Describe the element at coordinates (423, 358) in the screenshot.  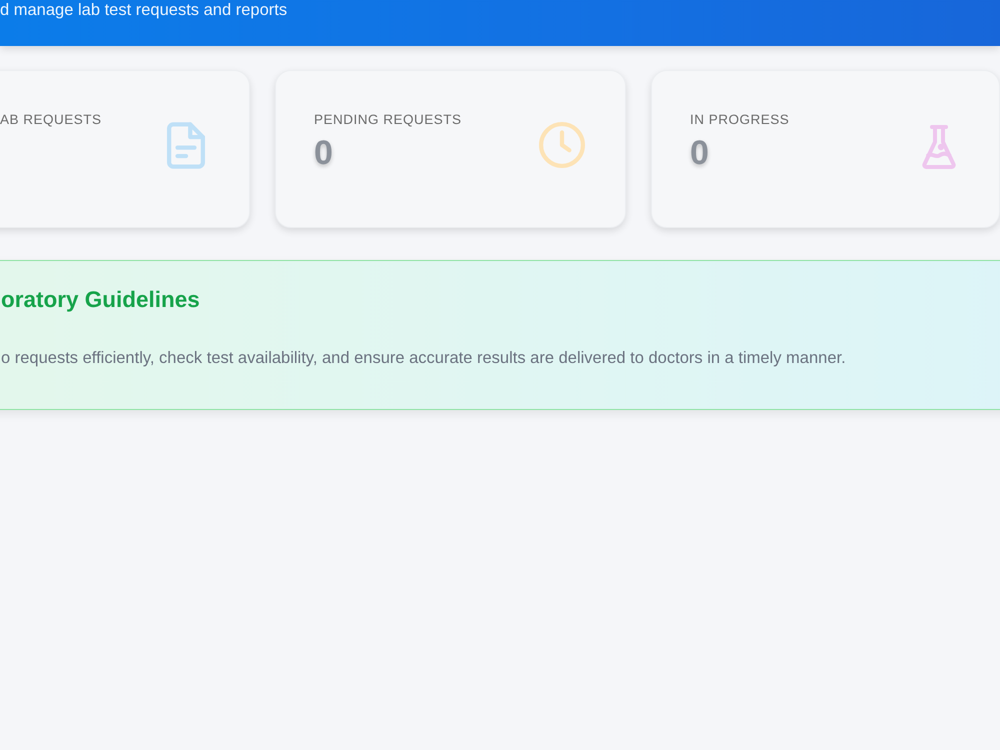
I see `guidelines-text: o requests efficiently, check test availability, and ensure accurate results are delivered to doctors in a timely manner.` at that location.